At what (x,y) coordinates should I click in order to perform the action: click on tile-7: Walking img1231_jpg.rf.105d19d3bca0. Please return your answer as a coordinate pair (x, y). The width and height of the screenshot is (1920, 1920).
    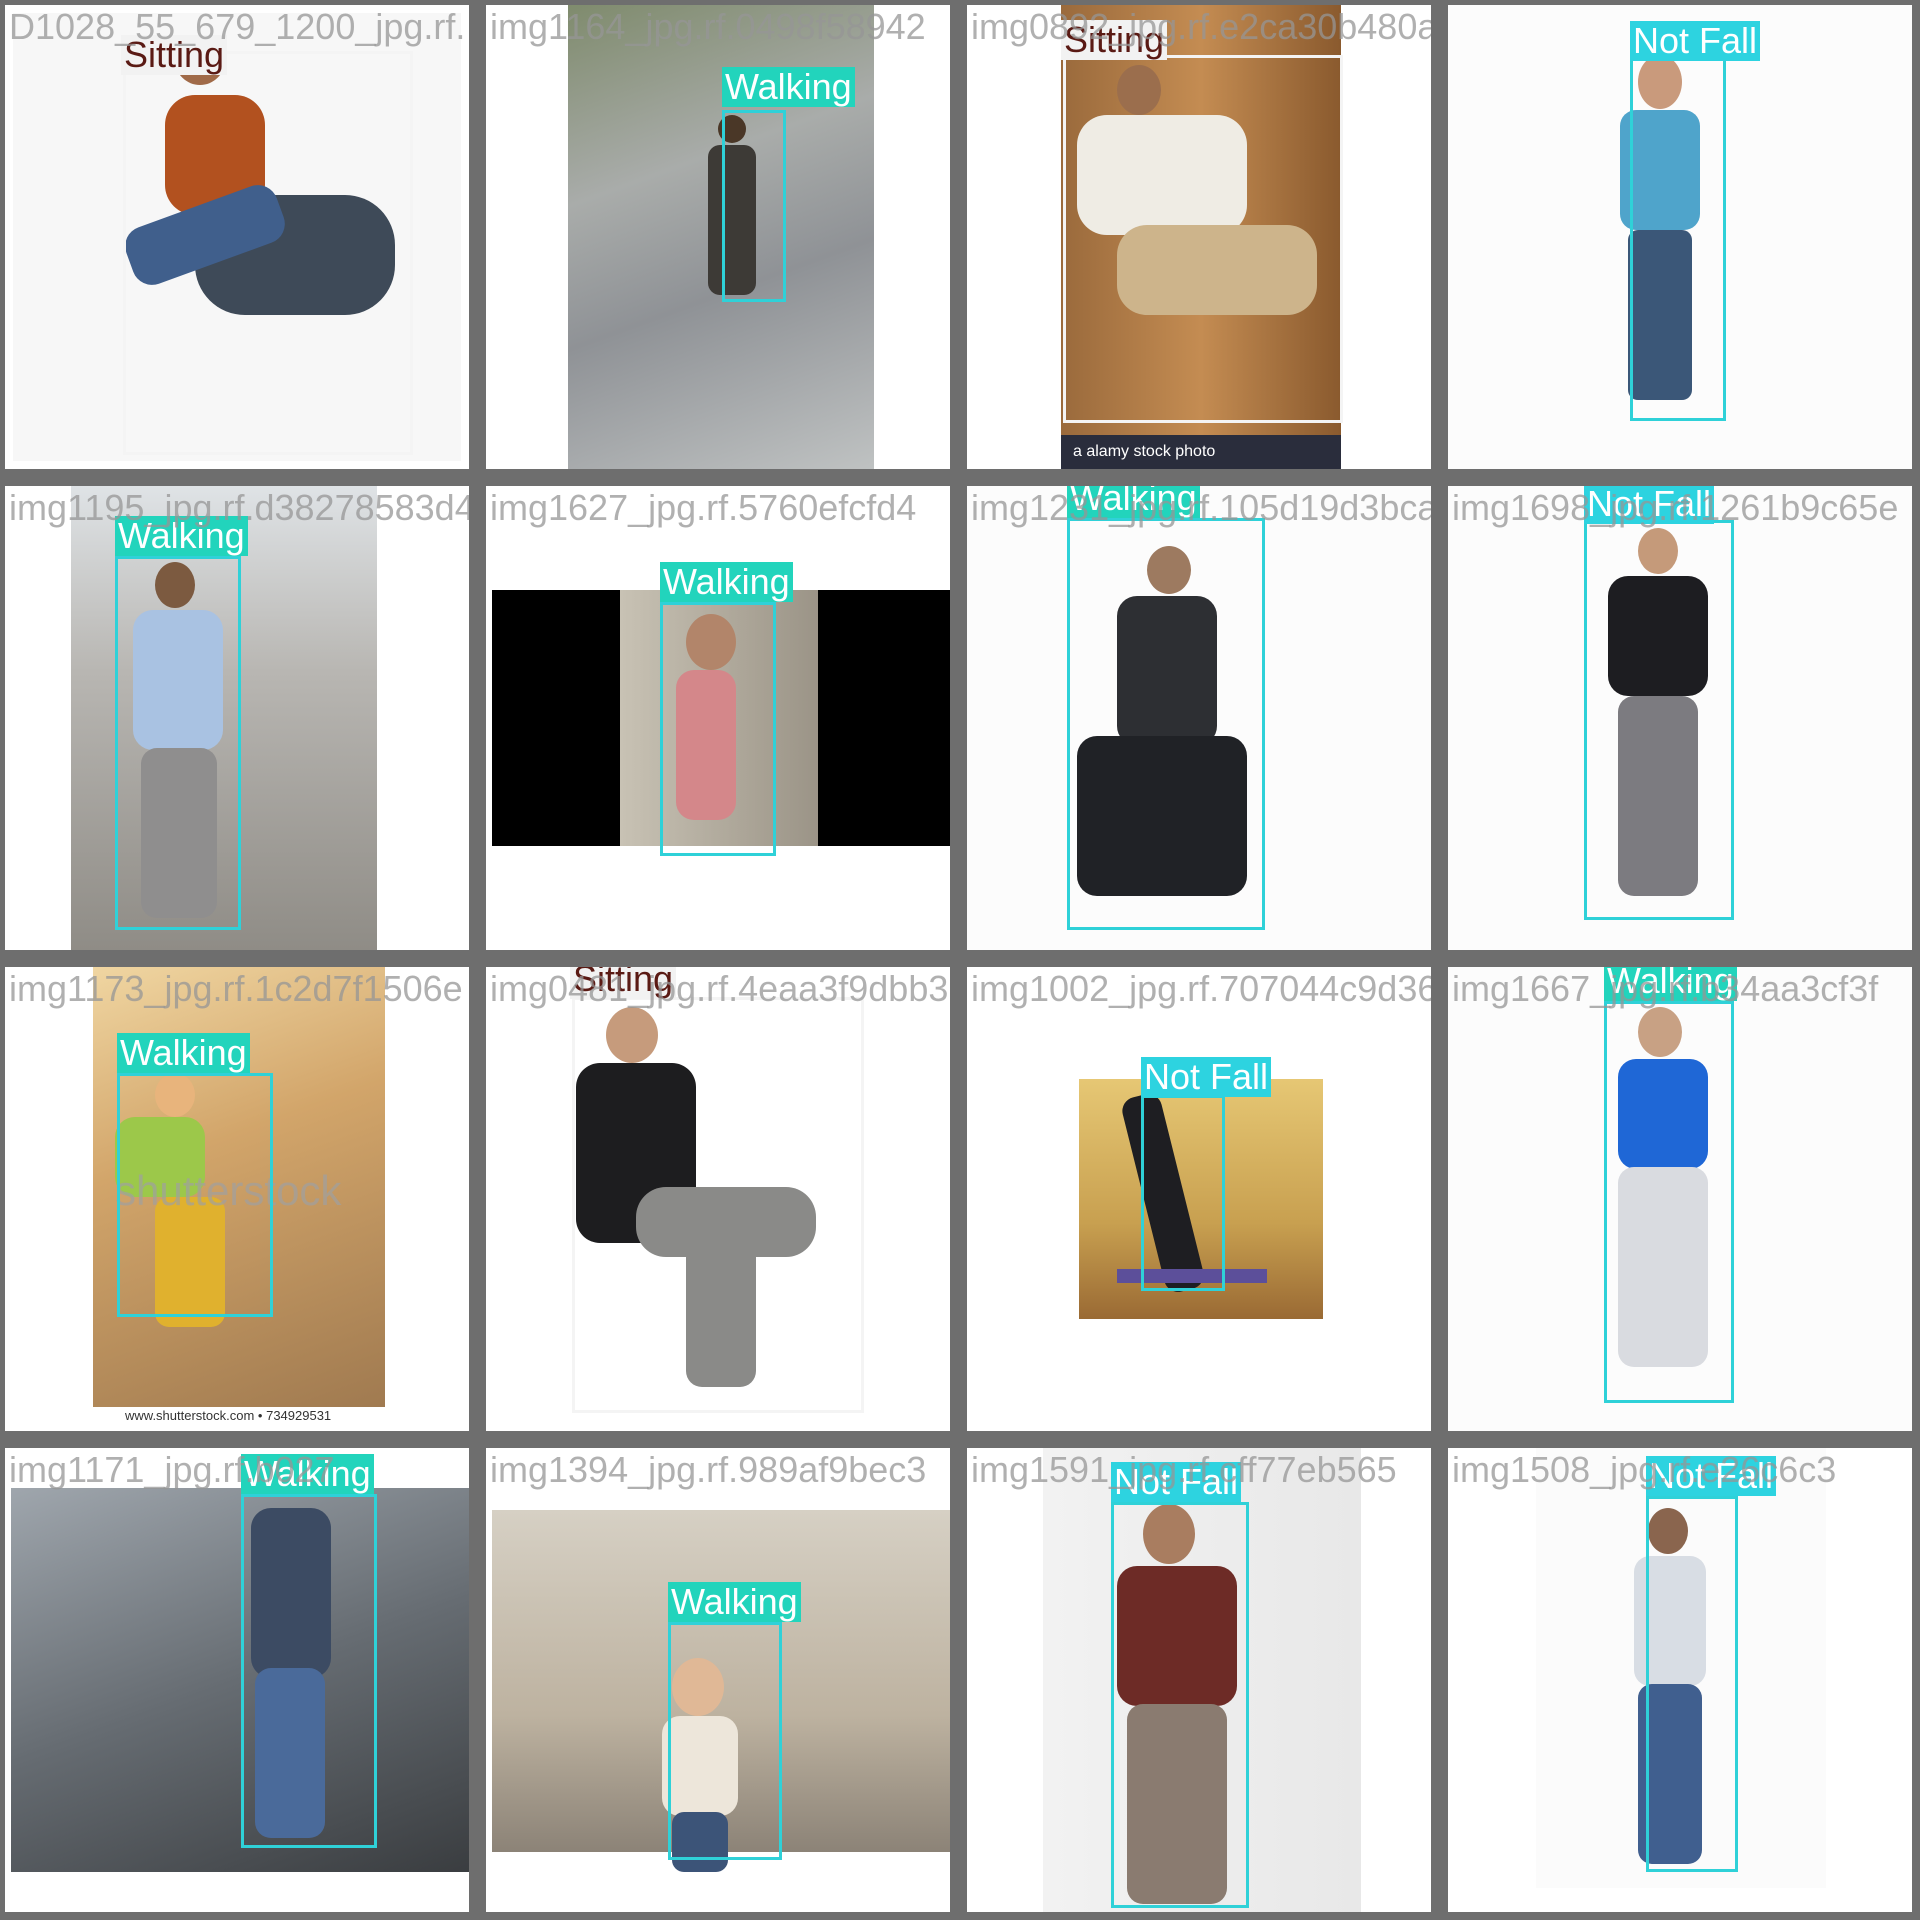
    Looking at the image, I should click on (1199, 718).